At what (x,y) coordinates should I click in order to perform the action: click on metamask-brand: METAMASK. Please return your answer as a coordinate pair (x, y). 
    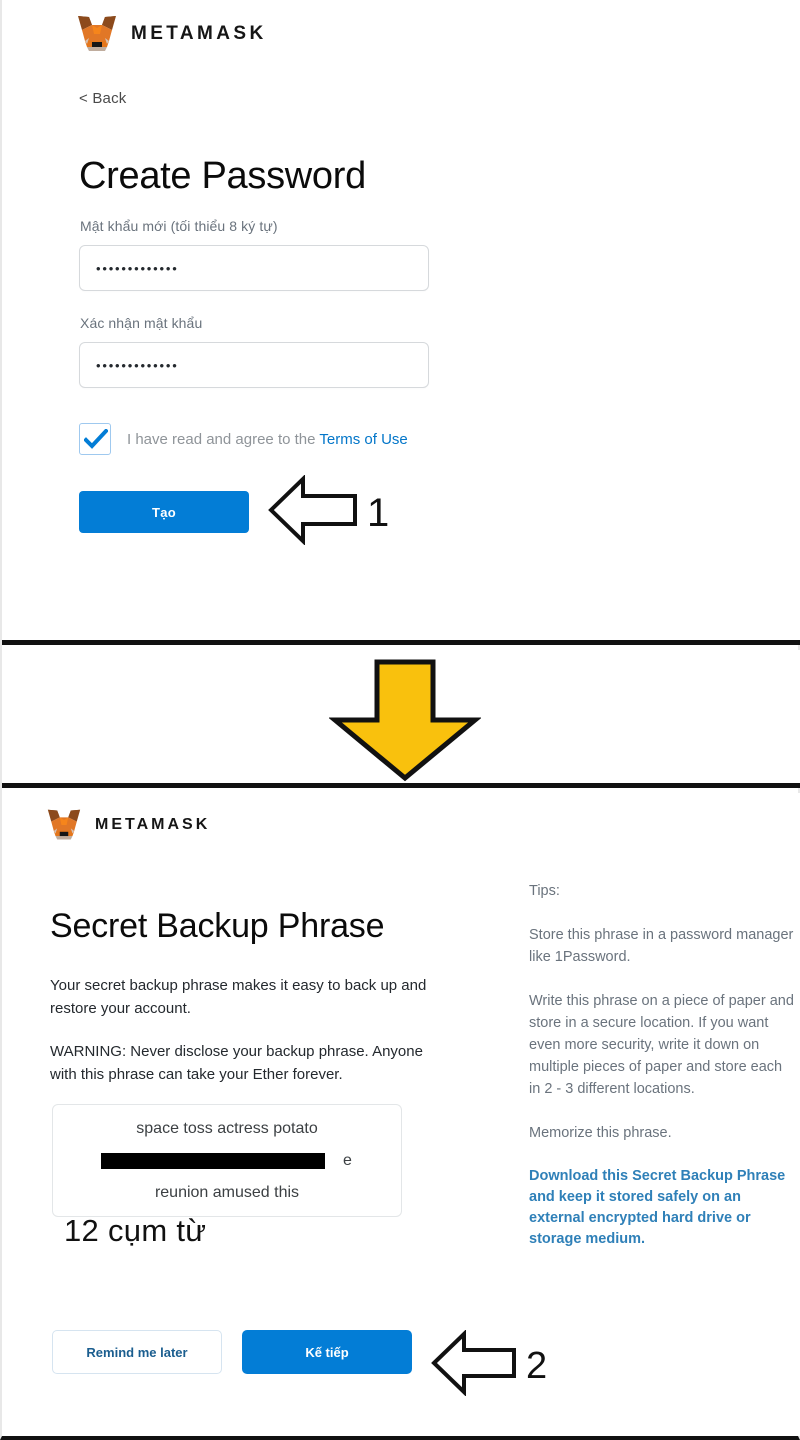
    Looking at the image, I should click on (171, 34).